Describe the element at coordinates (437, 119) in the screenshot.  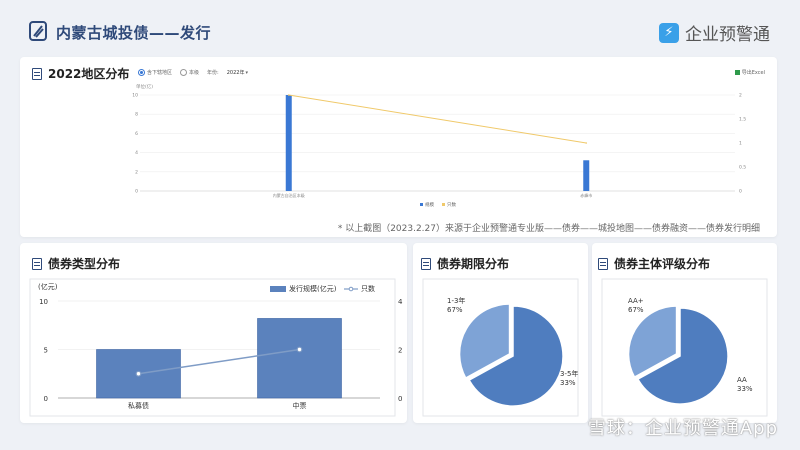
I see `series-line` at that location.